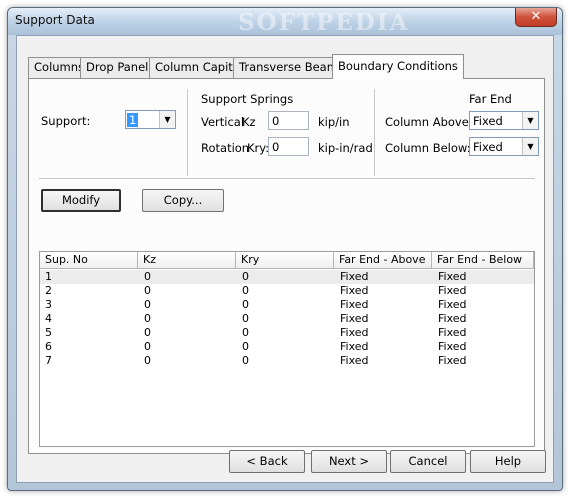  What do you see at coordinates (48, 346) in the screenshot?
I see `table-cell: 6` at bounding box center [48, 346].